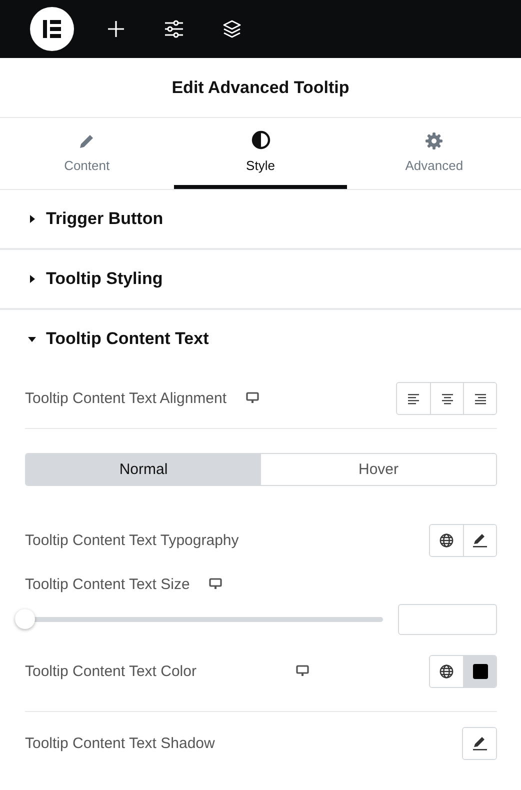 This screenshot has width=521, height=790. What do you see at coordinates (120, 743) in the screenshot?
I see `control-label: Tooltip Content Text Shadow` at bounding box center [120, 743].